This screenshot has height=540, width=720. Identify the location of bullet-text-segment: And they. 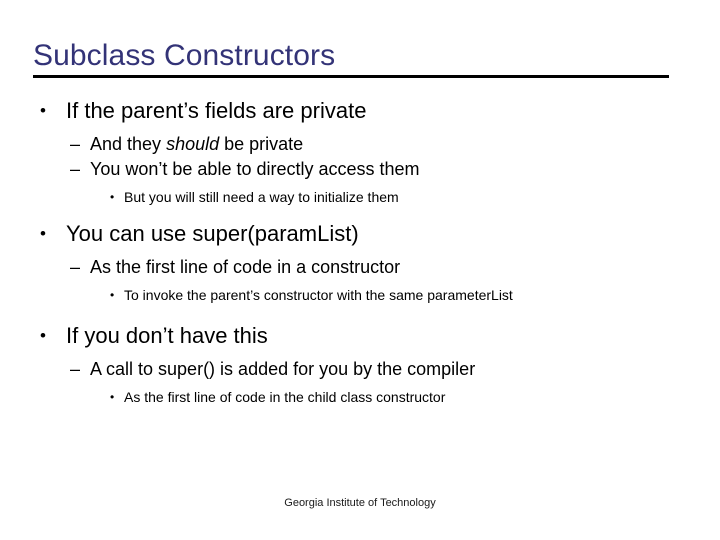
(128, 144).